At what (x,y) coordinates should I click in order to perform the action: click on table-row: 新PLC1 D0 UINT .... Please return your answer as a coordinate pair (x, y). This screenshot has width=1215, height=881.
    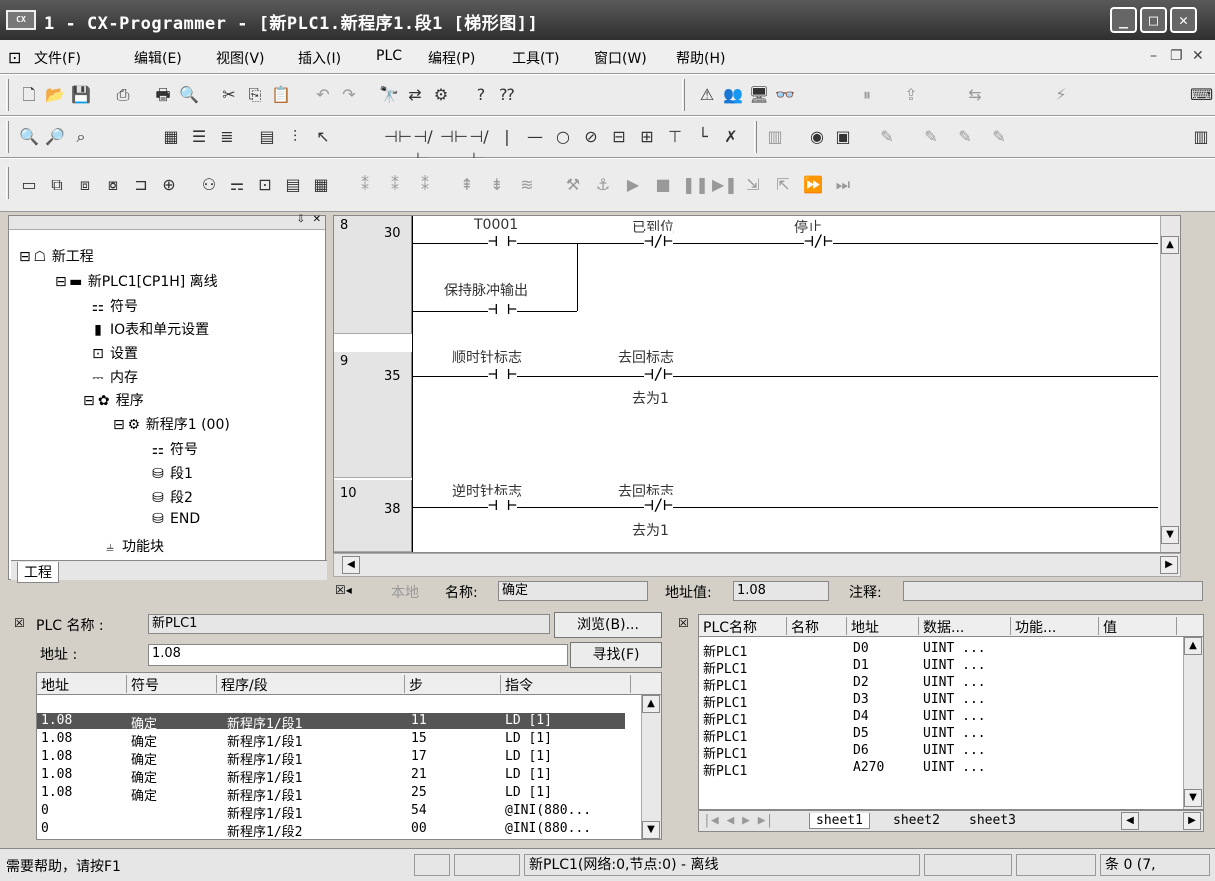
    Looking at the image, I should click on (951, 650).